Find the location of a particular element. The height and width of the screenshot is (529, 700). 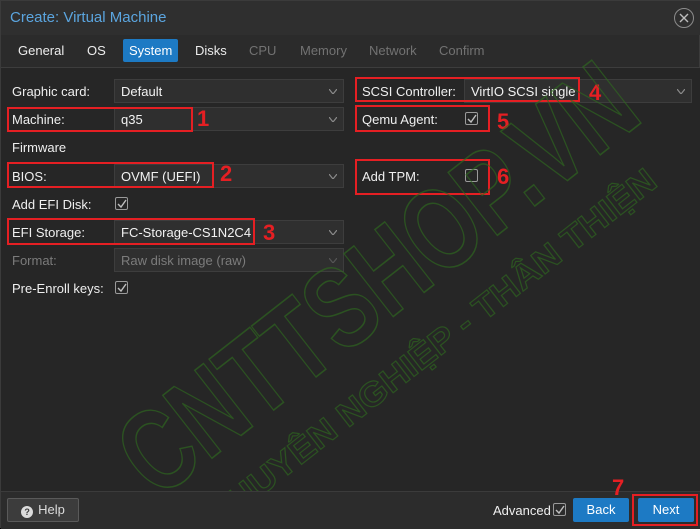

back-button: Back is located at coordinates (601, 510).